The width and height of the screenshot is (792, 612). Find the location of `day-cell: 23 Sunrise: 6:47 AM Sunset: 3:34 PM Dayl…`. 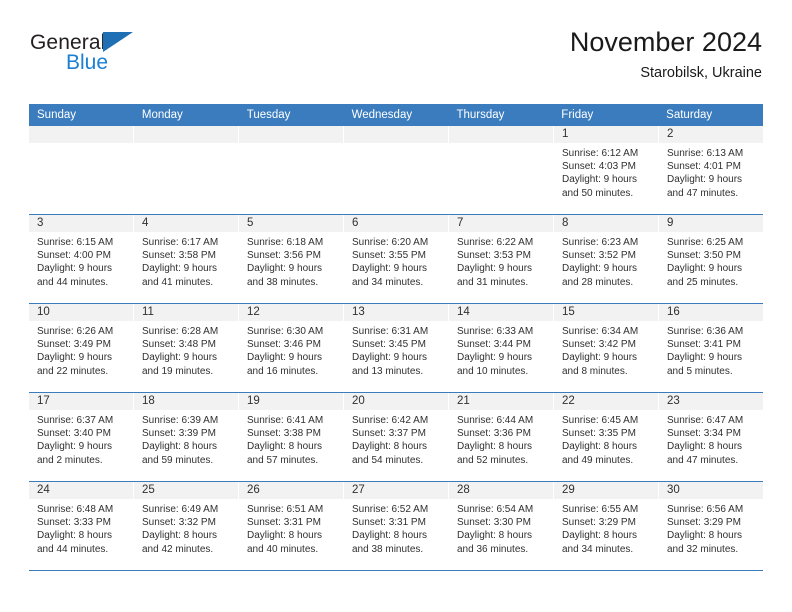

day-cell: 23 Sunrise: 6:47 AM Sunset: 3:34 PM Dayl… is located at coordinates (711, 437).